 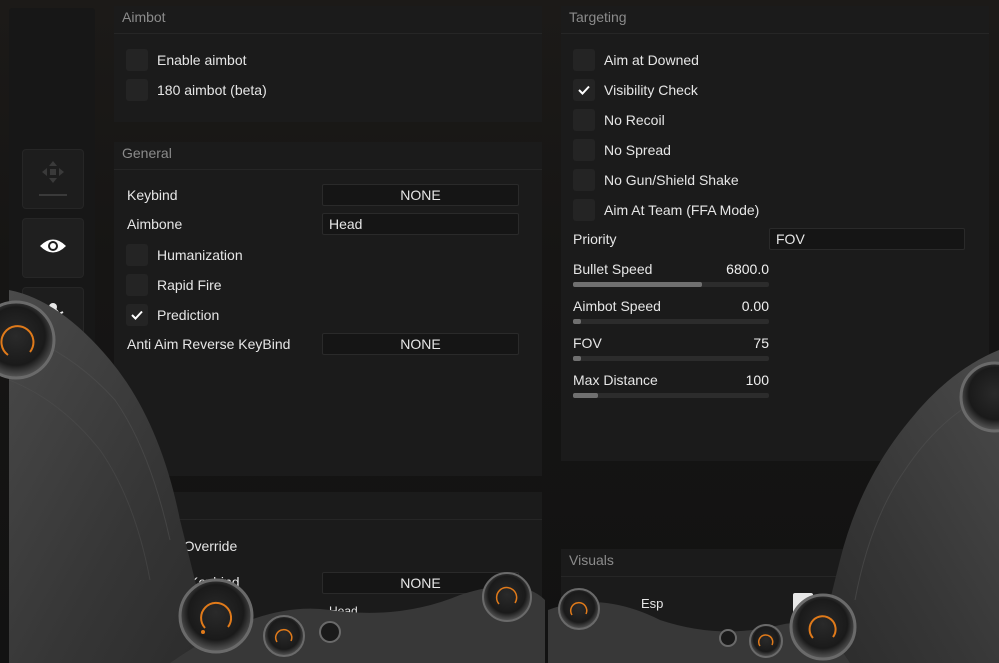 I want to click on crosshair-icon, so click(x=53, y=179).